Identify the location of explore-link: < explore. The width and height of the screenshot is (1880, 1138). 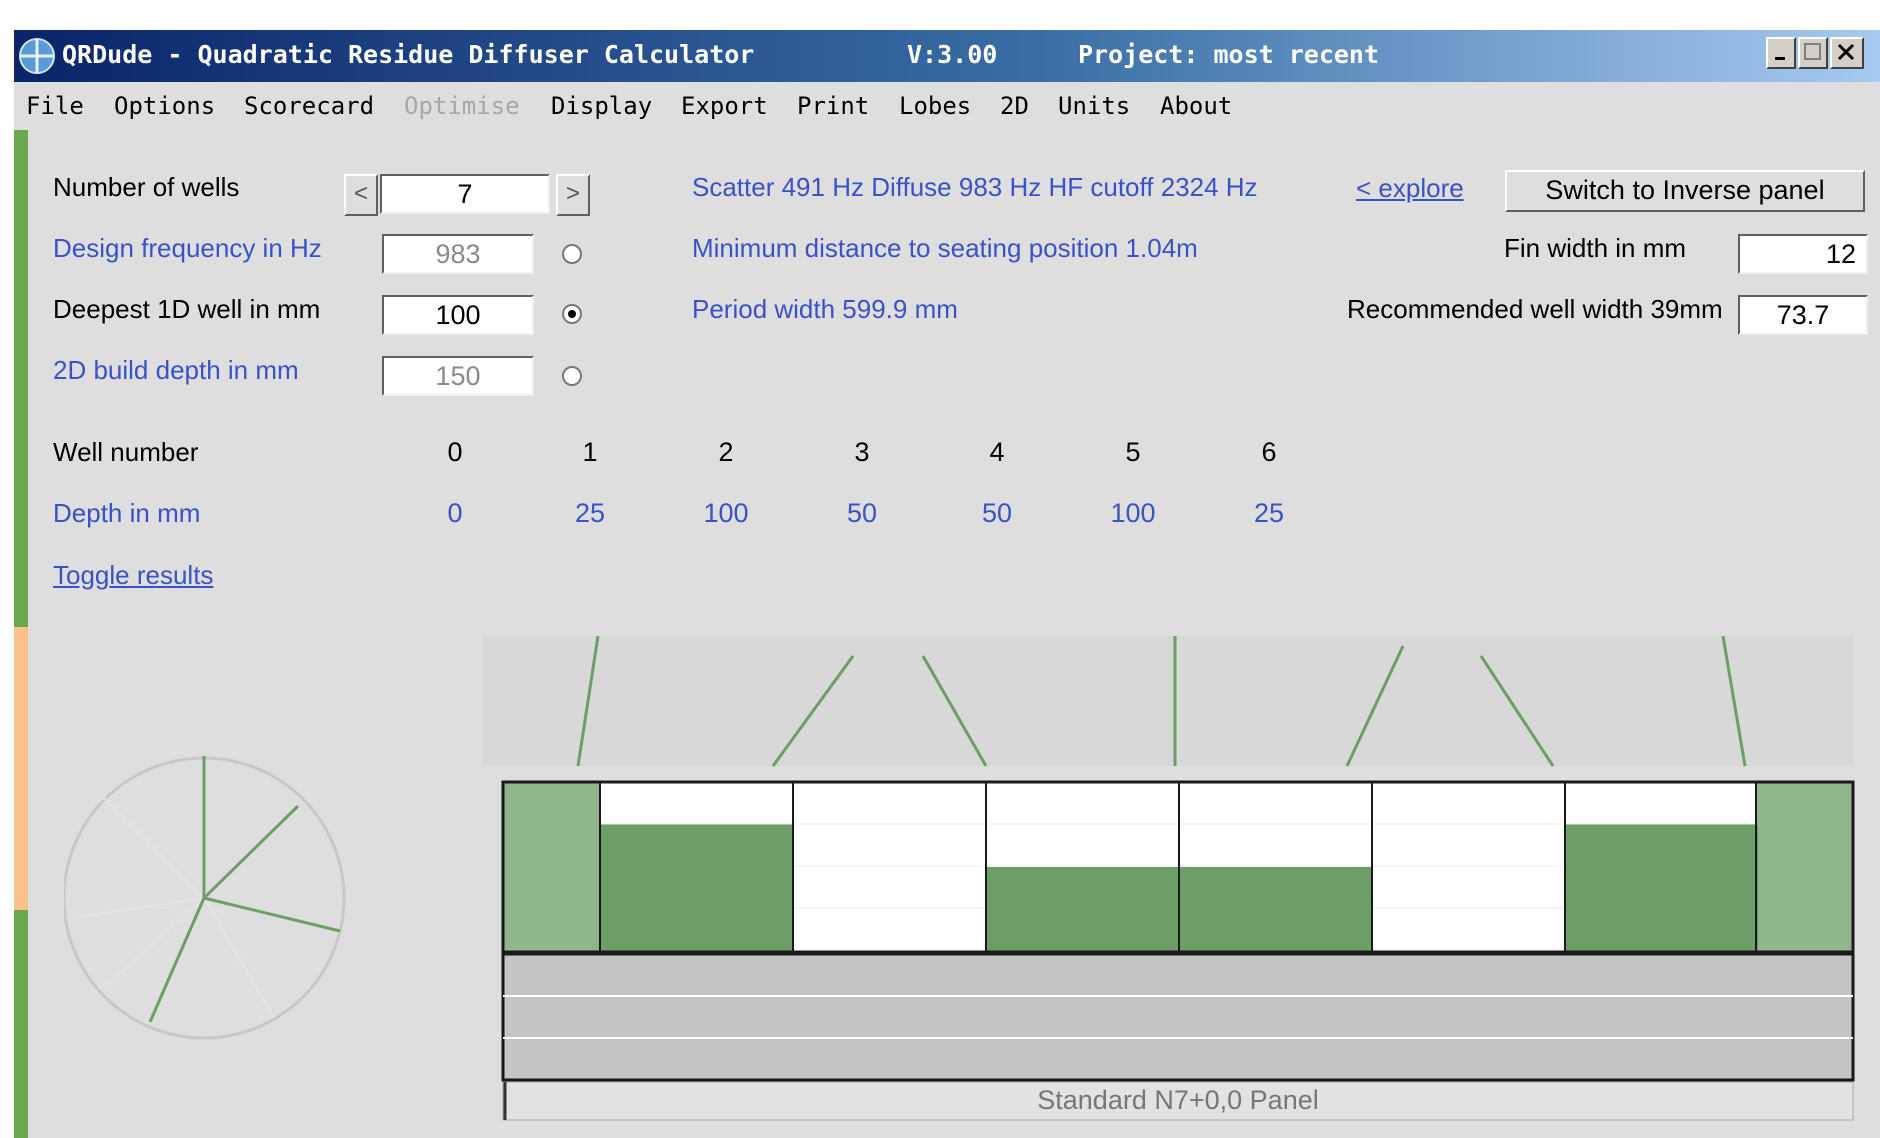
(1410, 188).